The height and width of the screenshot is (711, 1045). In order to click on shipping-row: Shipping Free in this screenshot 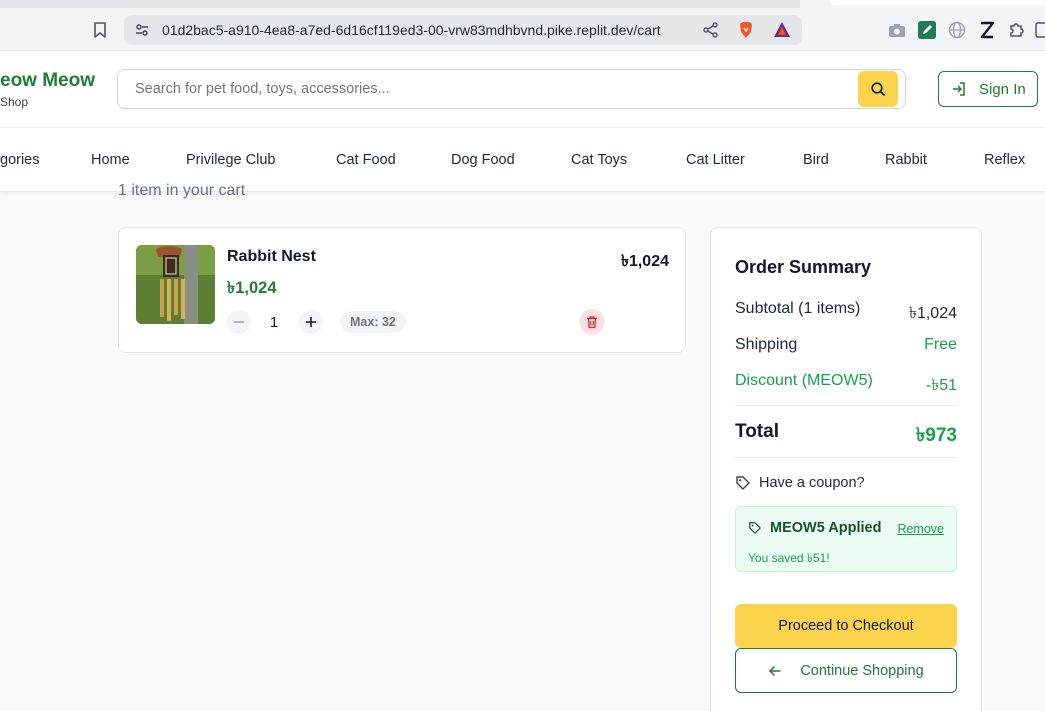, I will do `click(846, 345)`.